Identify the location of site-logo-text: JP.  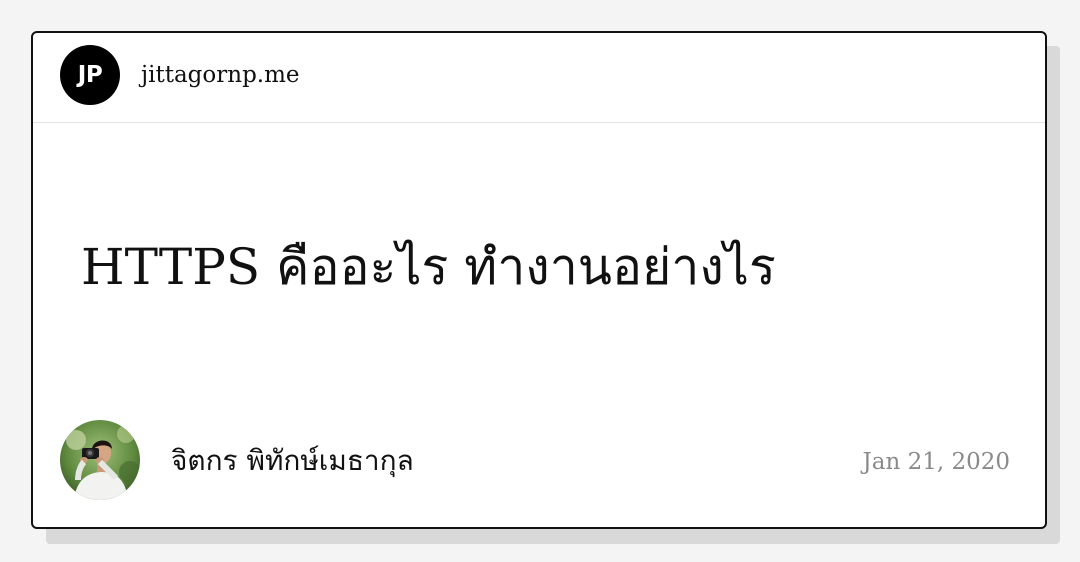
(90, 75).